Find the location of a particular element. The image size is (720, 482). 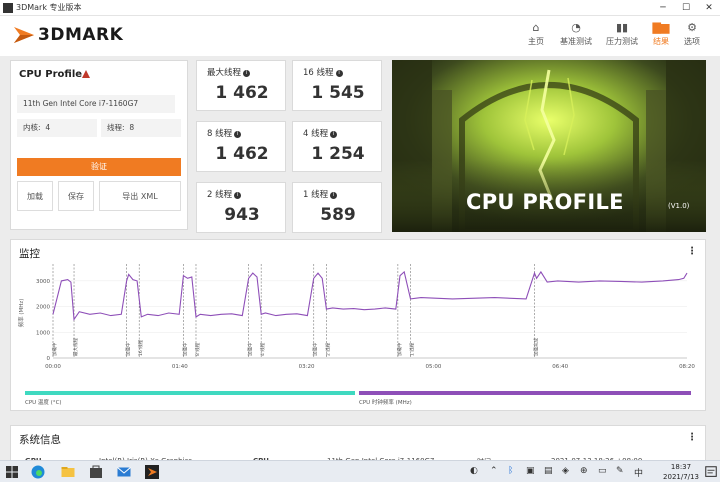

phase-marker-label: 4 线程 is located at coordinates (262, 349).